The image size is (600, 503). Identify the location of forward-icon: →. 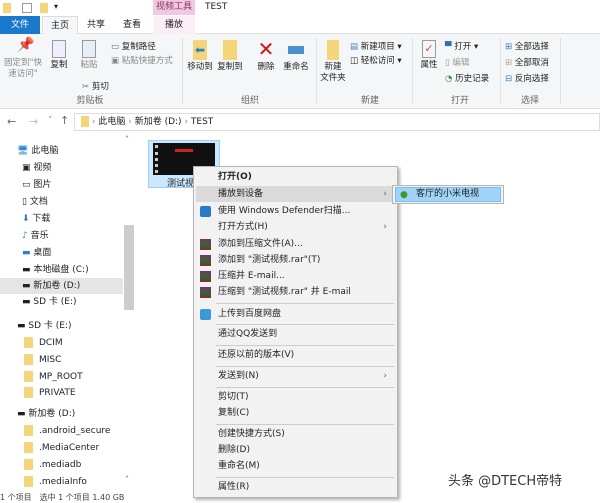
(33, 121).